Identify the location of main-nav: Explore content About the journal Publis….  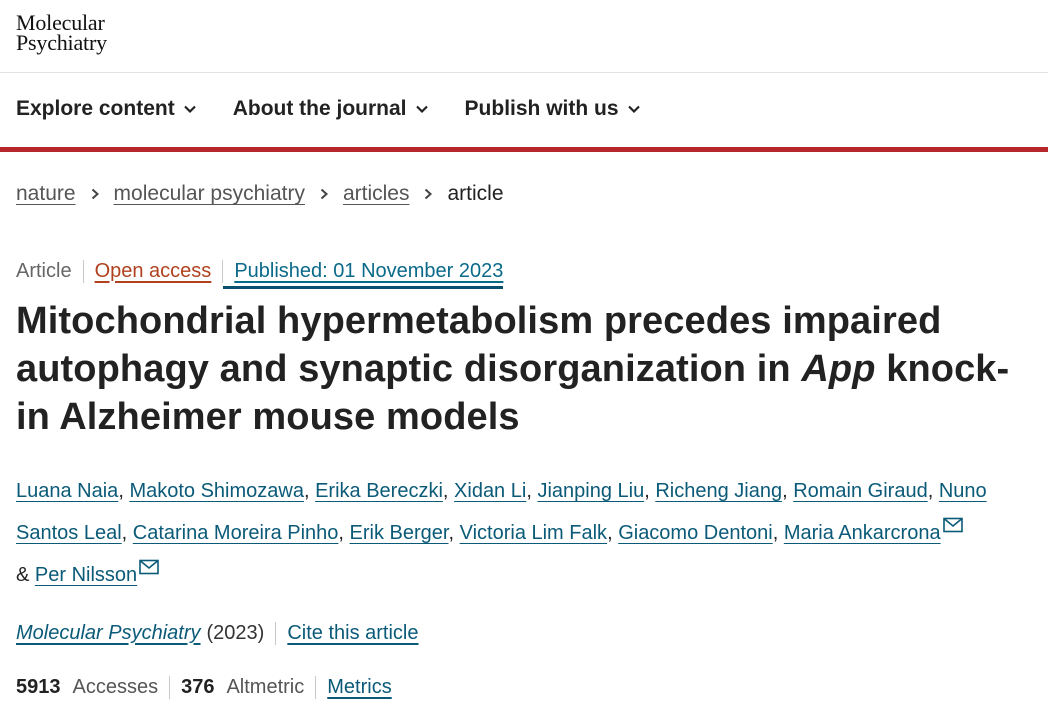
(346, 109).